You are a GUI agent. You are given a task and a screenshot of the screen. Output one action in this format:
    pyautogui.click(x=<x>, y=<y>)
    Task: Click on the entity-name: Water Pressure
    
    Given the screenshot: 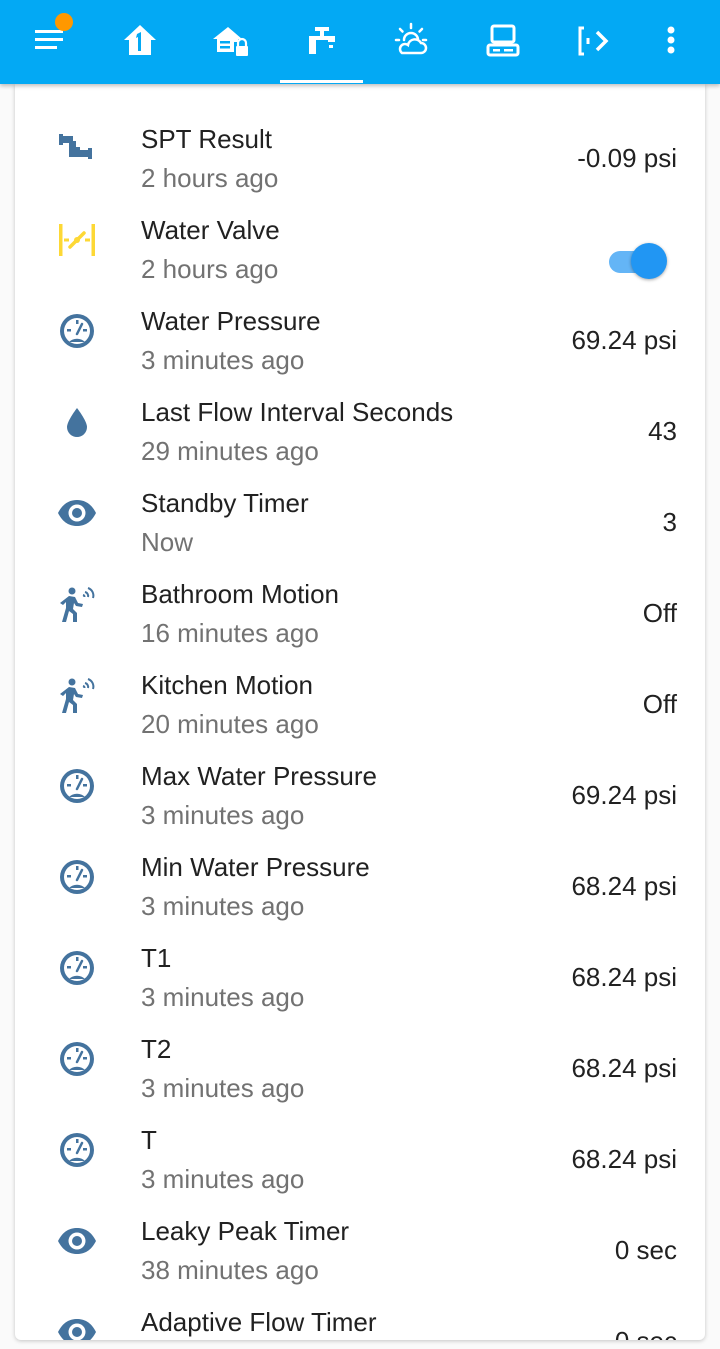 What is the action you would take?
    pyautogui.click(x=231, y=321)
    